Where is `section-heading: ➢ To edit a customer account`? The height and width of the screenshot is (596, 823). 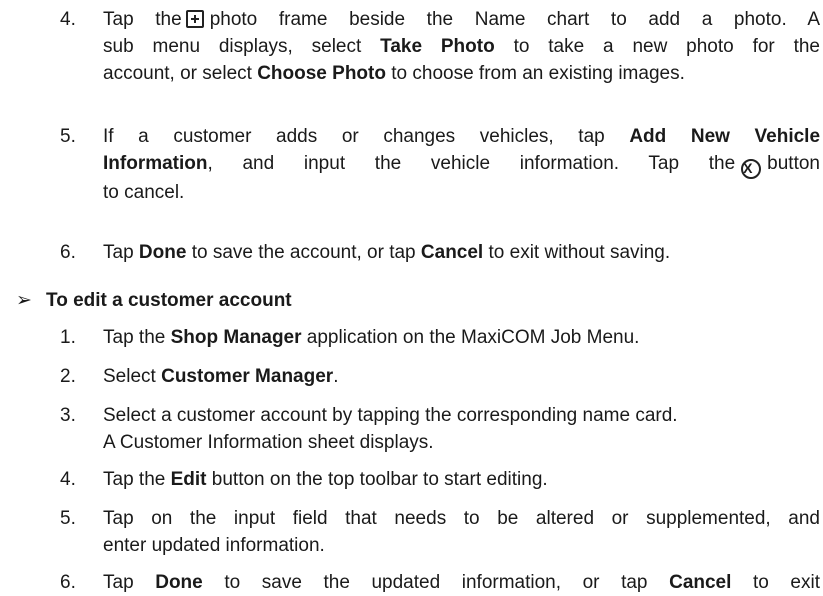 section-heading: ➢ To edit a customer account is located at coordinates (154, 300).